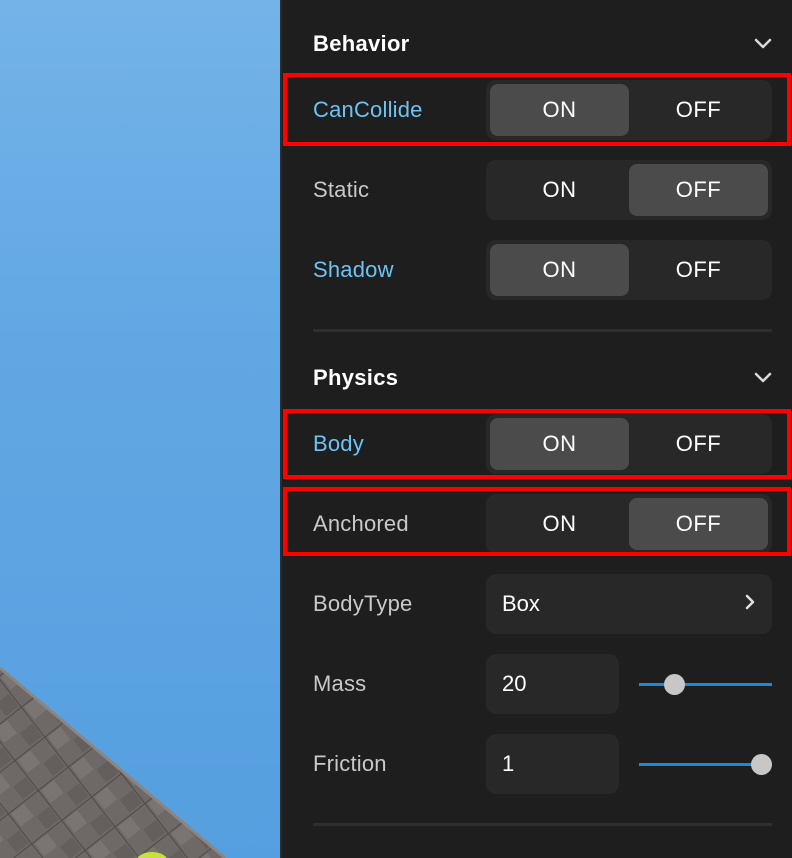 This screenshot has height=858, width=792. What do you see at coordinates (356, 377) in the screenshot?
I see `section-title: Physics` at bounding box center [356, 377].